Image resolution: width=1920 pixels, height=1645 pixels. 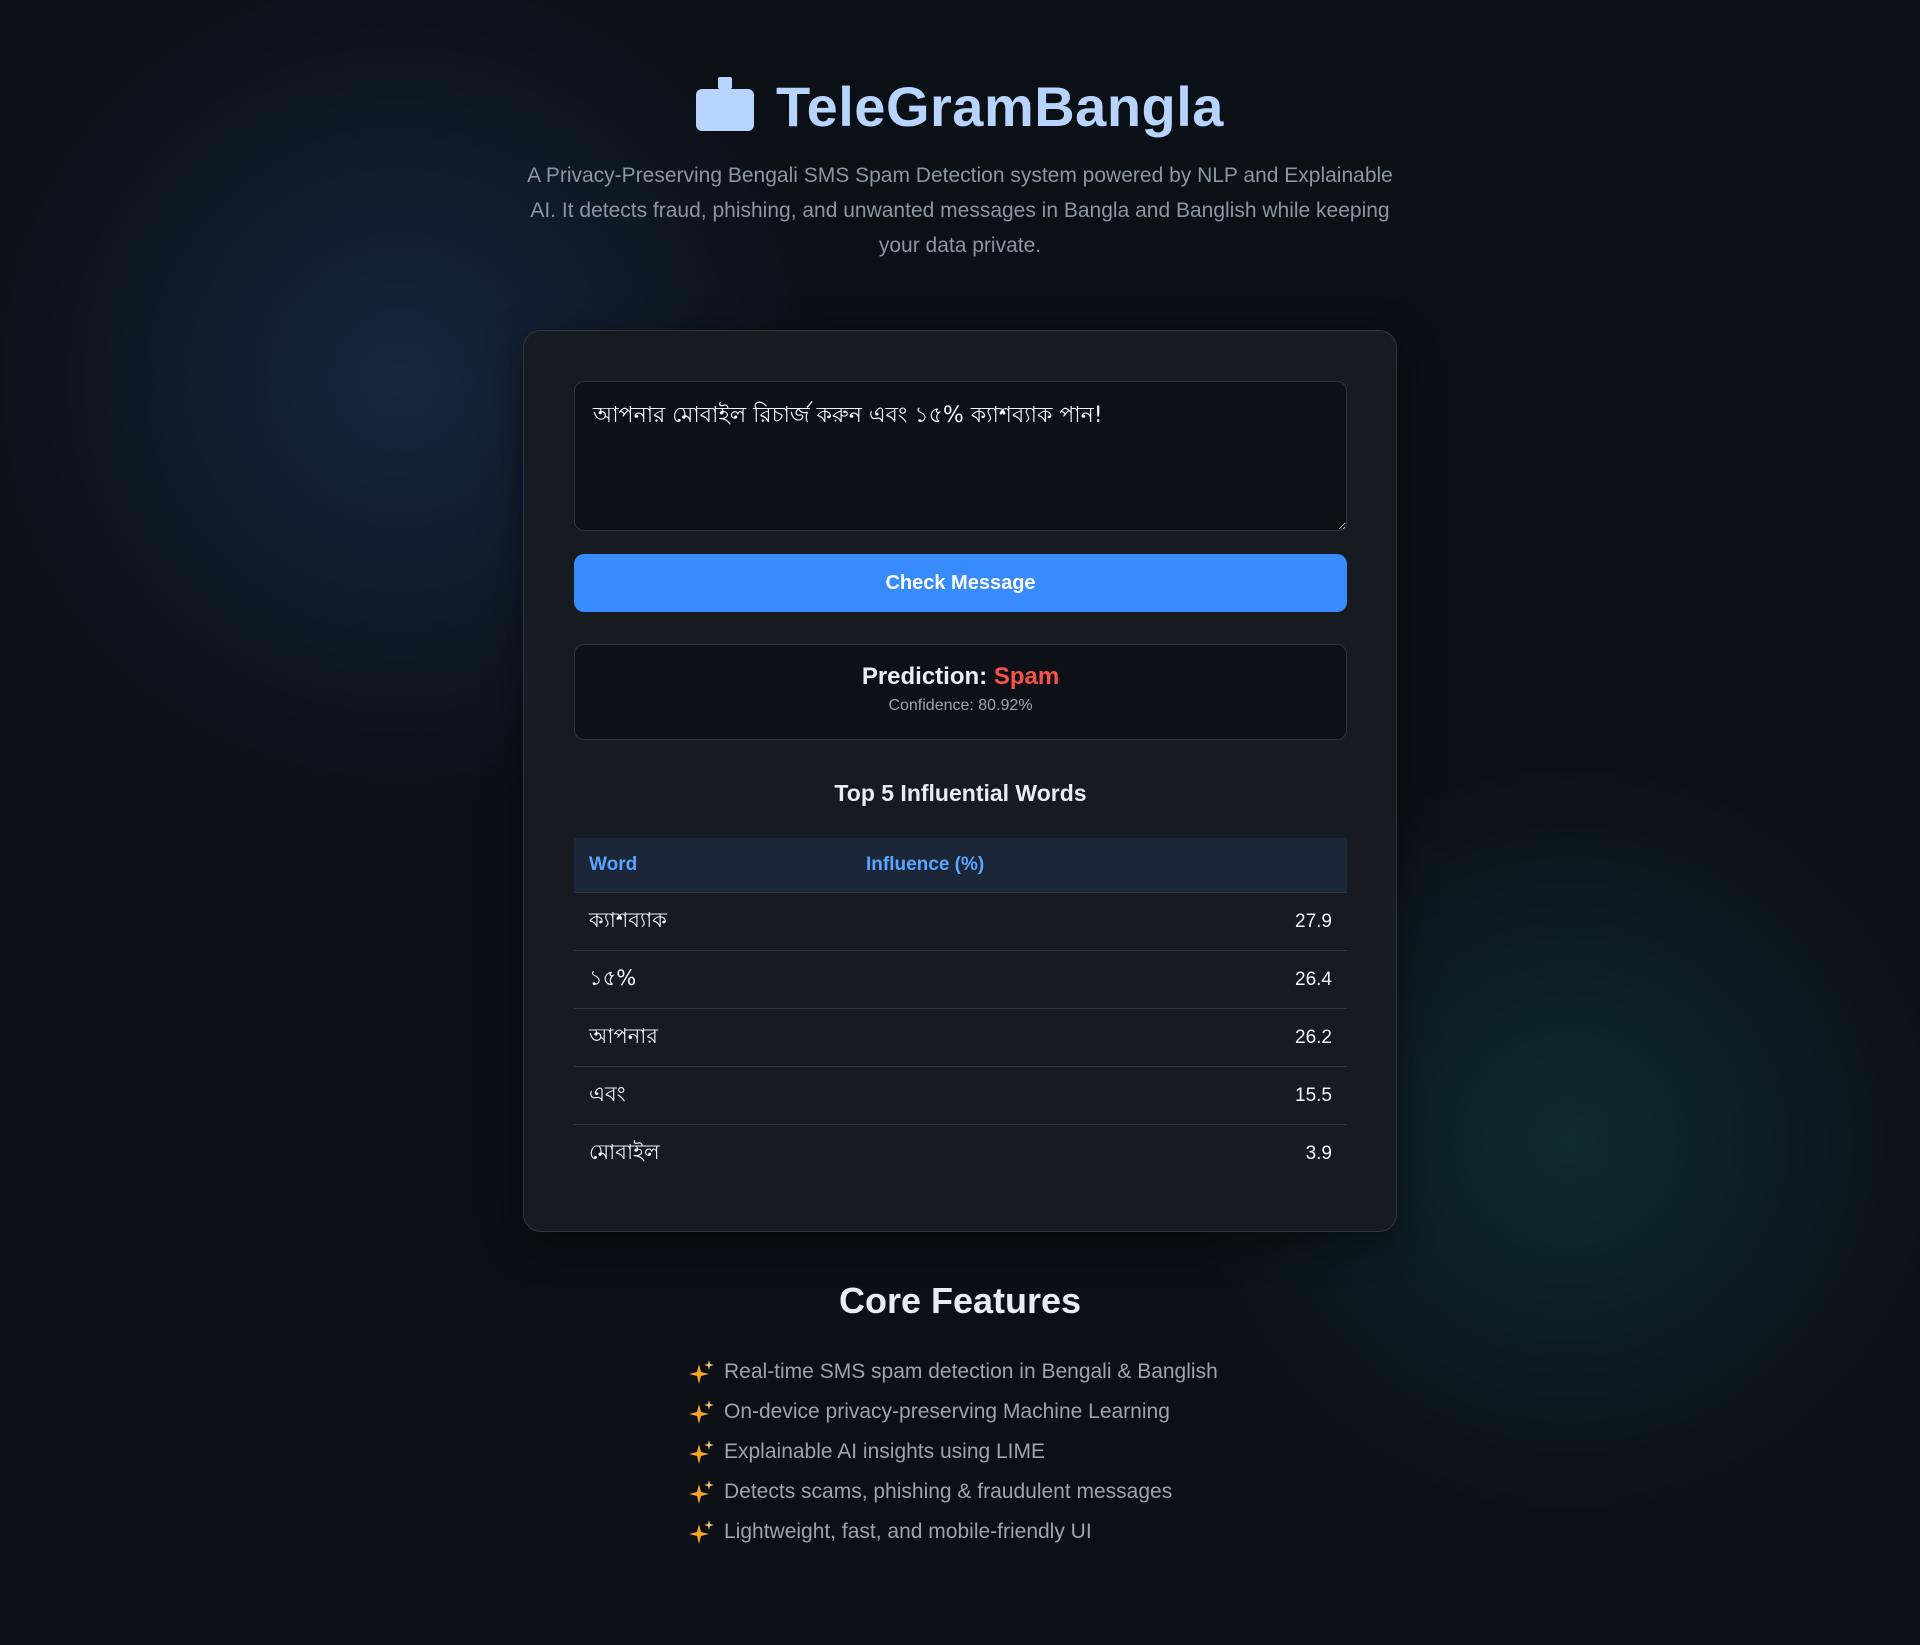 What do you see at coordinates (1000, 106) in the screenshot?
I see `app-title: TeleGramBangla` at bounding box center [1000, 106].